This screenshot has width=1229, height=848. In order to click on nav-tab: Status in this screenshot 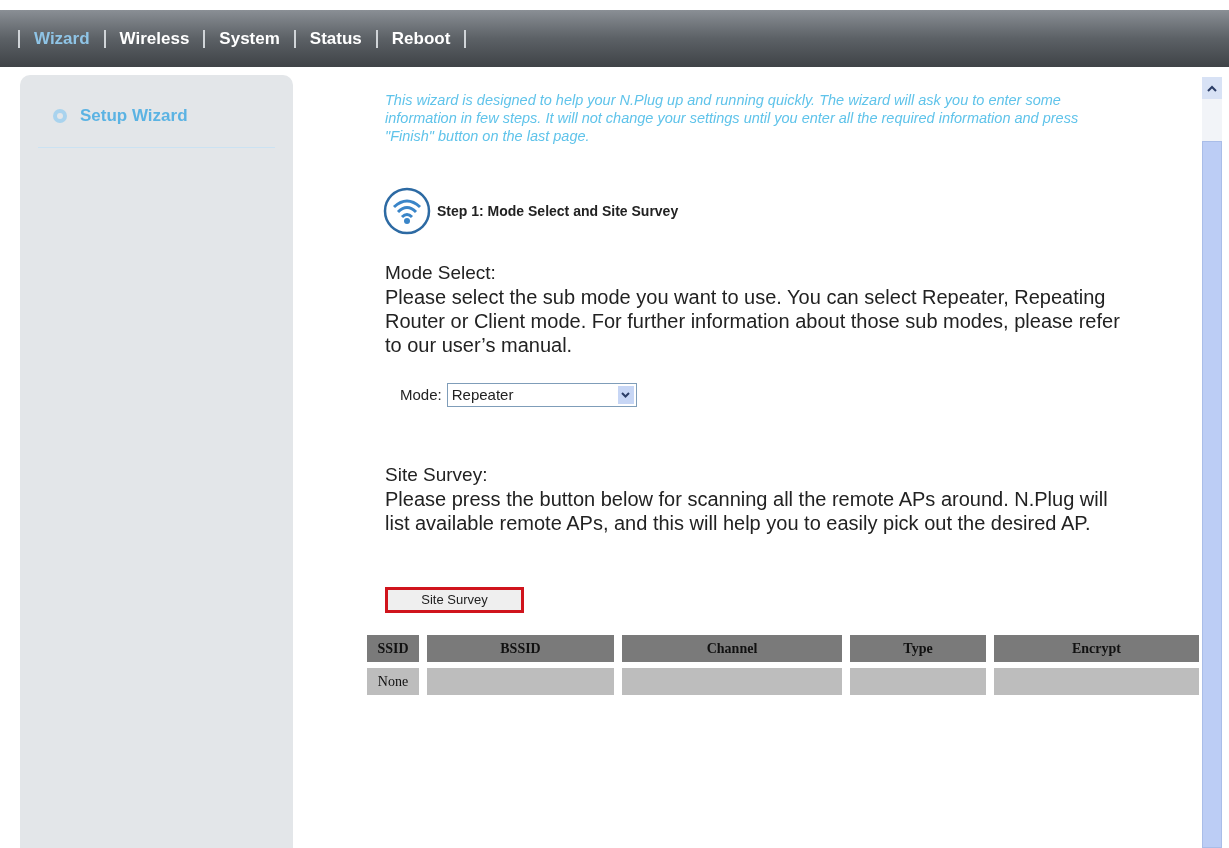, I will do `click(335, 38)`.